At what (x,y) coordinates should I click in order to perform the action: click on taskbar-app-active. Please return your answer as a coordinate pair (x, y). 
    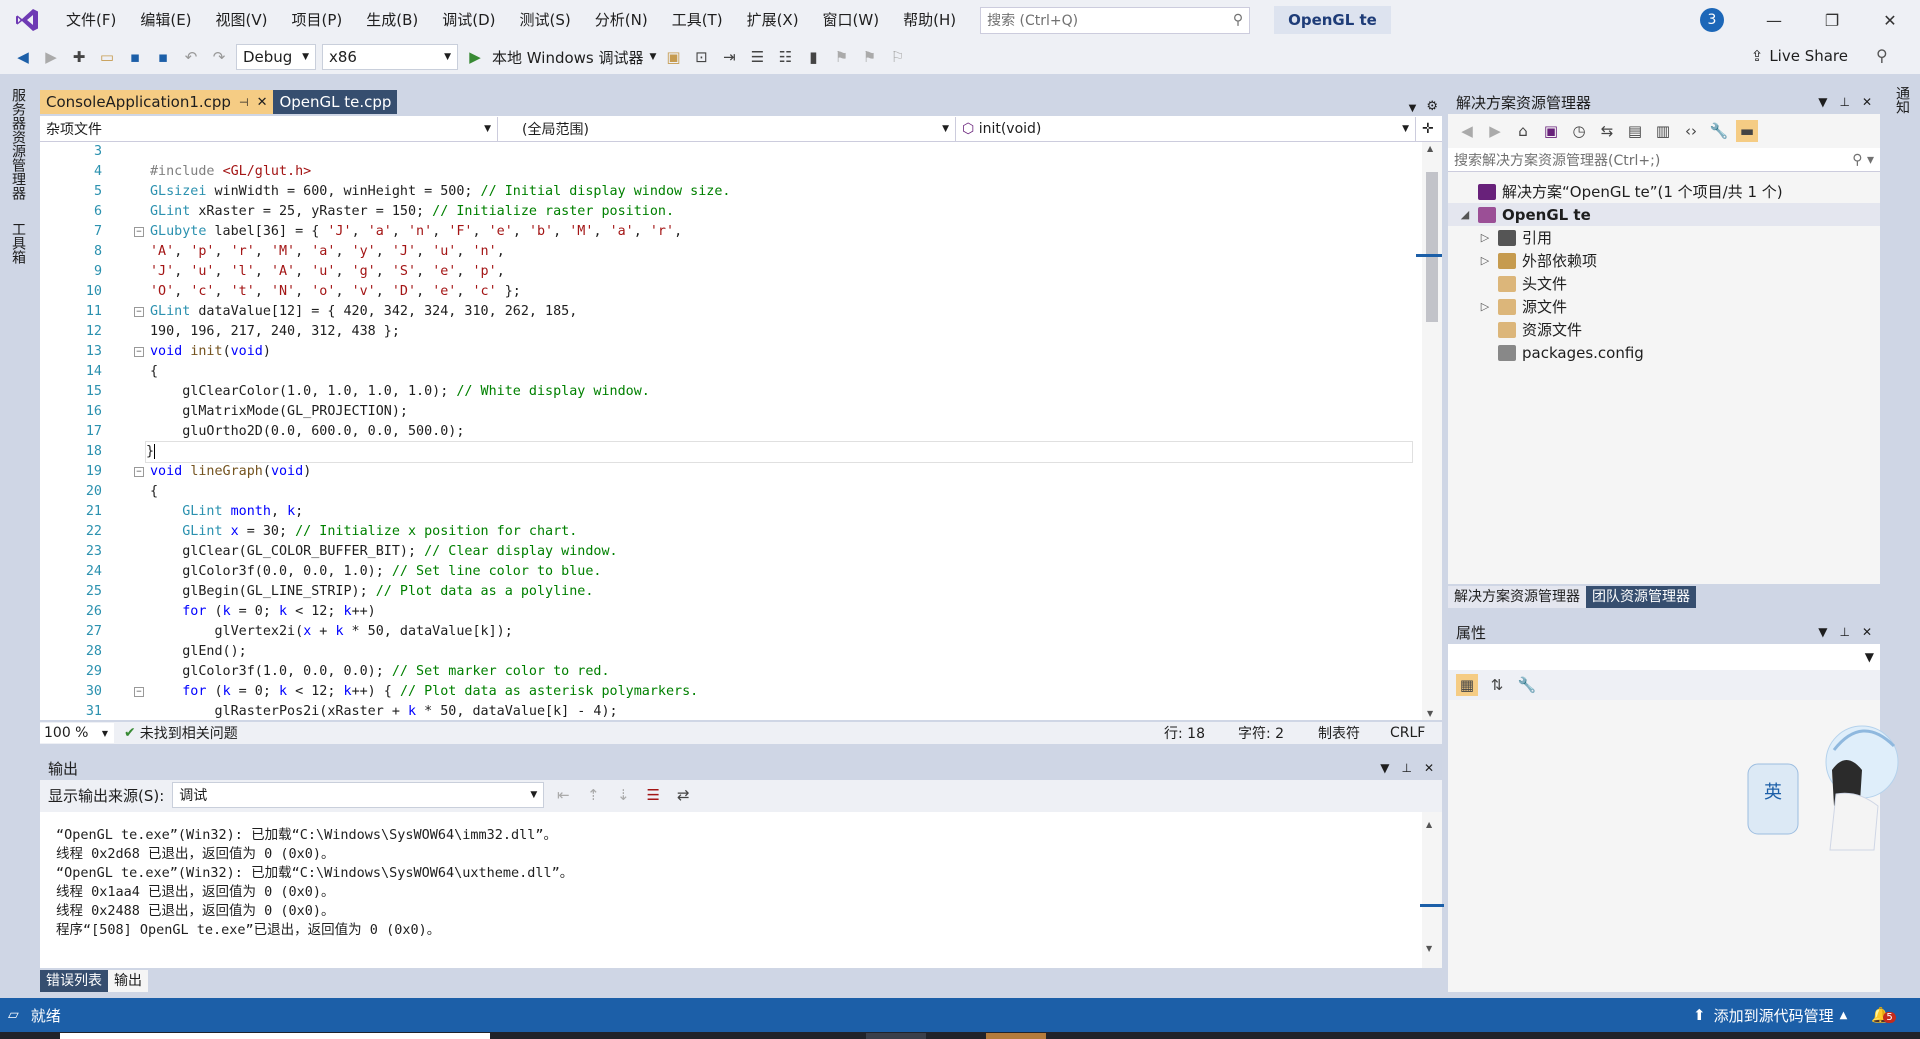
    Looking at the image, I should click on (1016, 1036).